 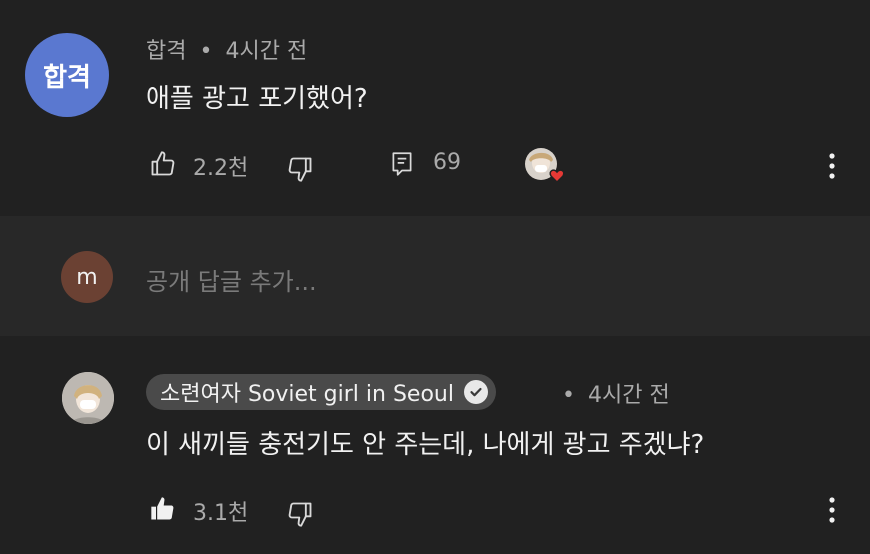 I want to click on thumbs-up-filled-icon, so click(x=163, y=509).